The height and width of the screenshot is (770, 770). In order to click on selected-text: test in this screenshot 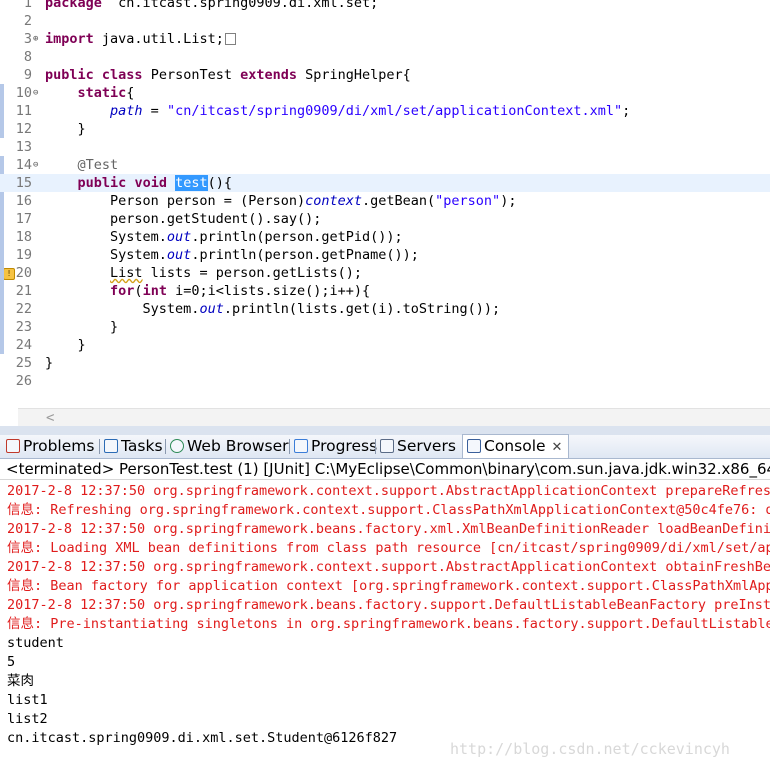, I will do `click(191, 183)`.